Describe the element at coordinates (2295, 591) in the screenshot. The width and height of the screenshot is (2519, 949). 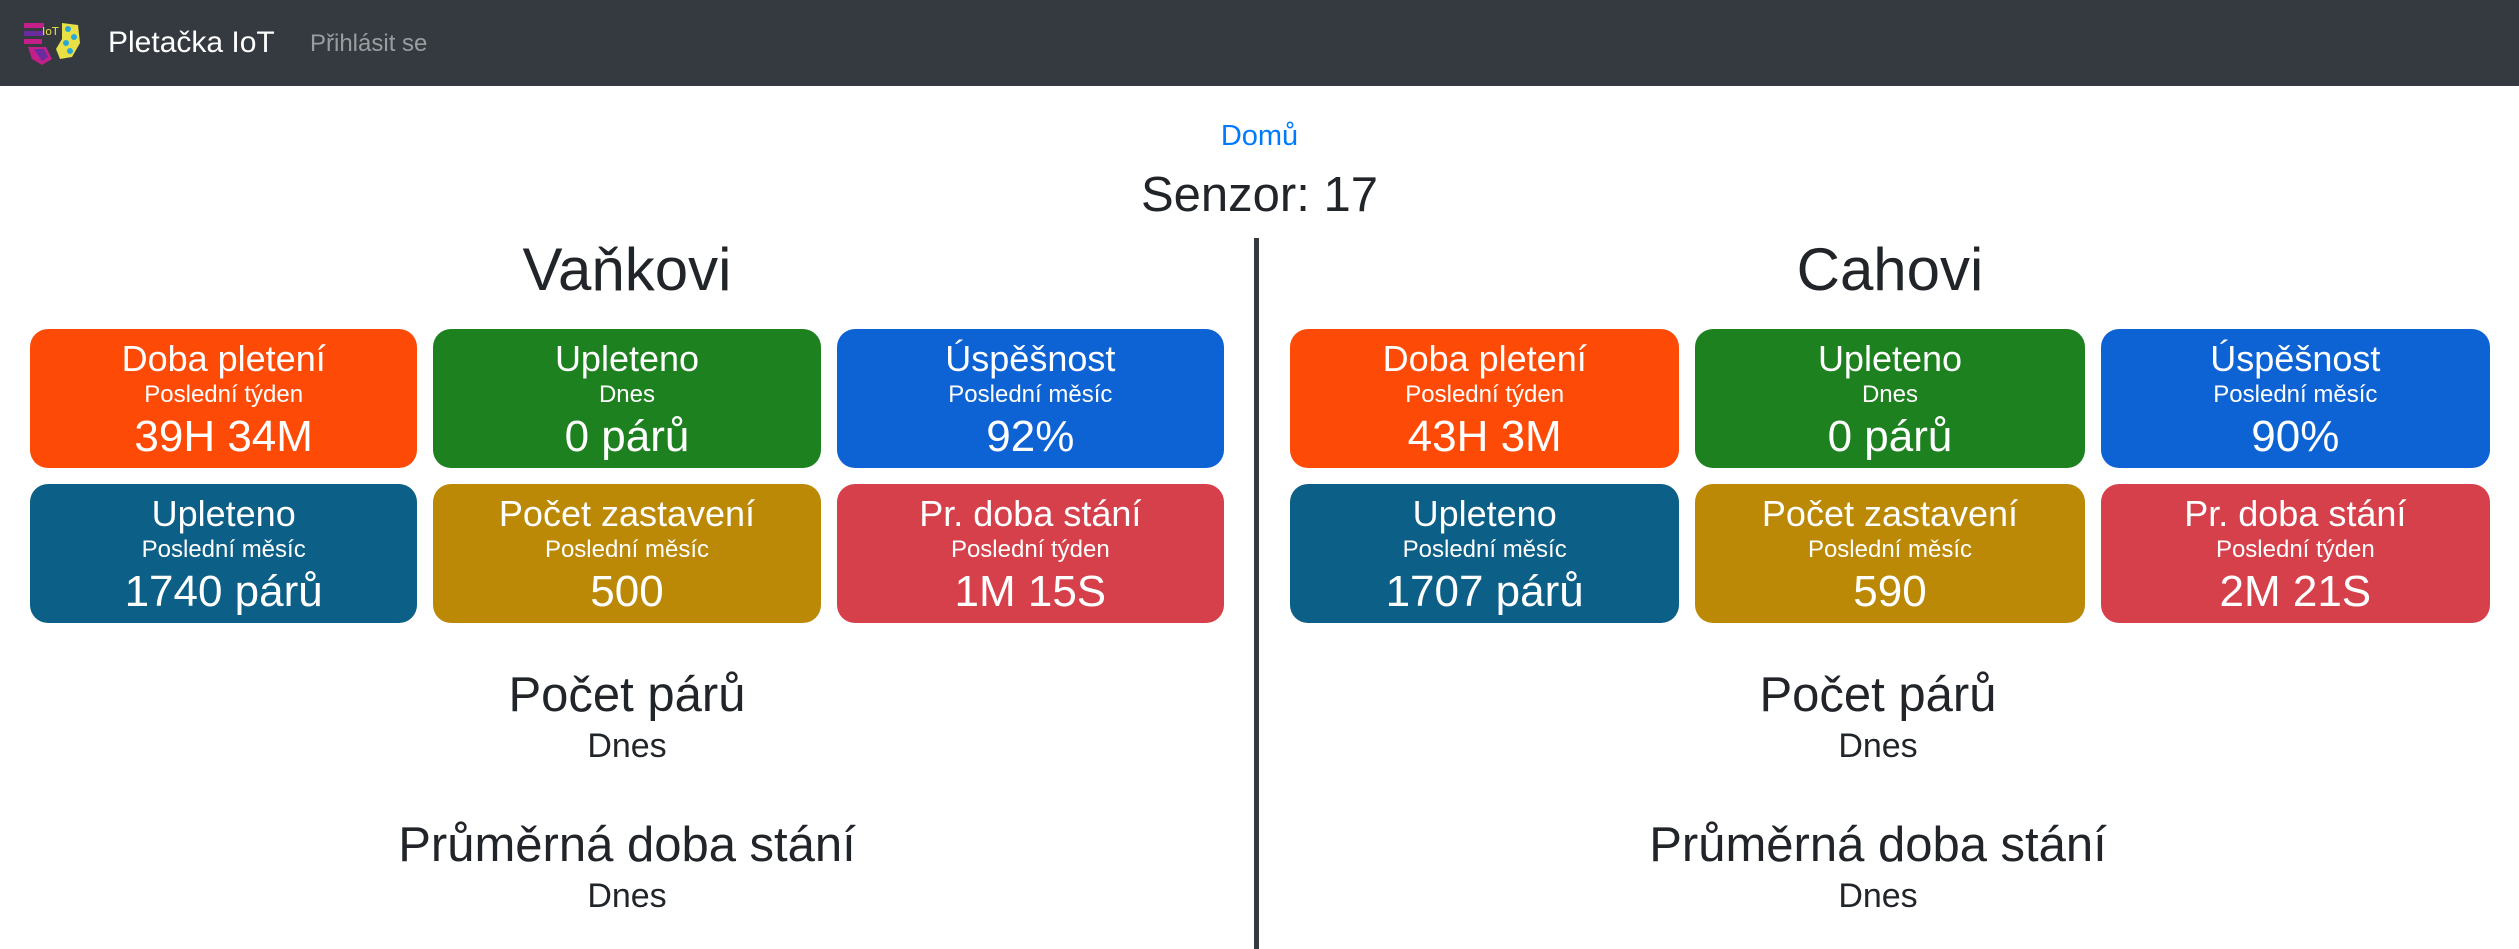
I see `stat-card-value: 2M 21S` at that location.